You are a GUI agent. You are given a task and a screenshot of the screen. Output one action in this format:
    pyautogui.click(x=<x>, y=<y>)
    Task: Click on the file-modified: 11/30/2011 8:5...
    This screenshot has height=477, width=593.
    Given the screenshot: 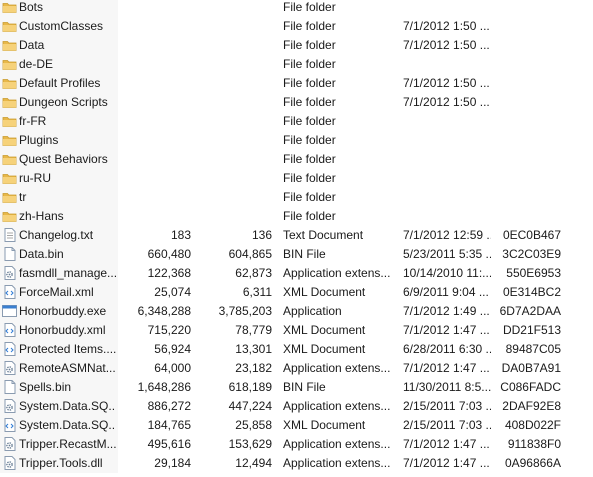 What is the action you would take?
    pyautogui.click(x=447, y=387)
    